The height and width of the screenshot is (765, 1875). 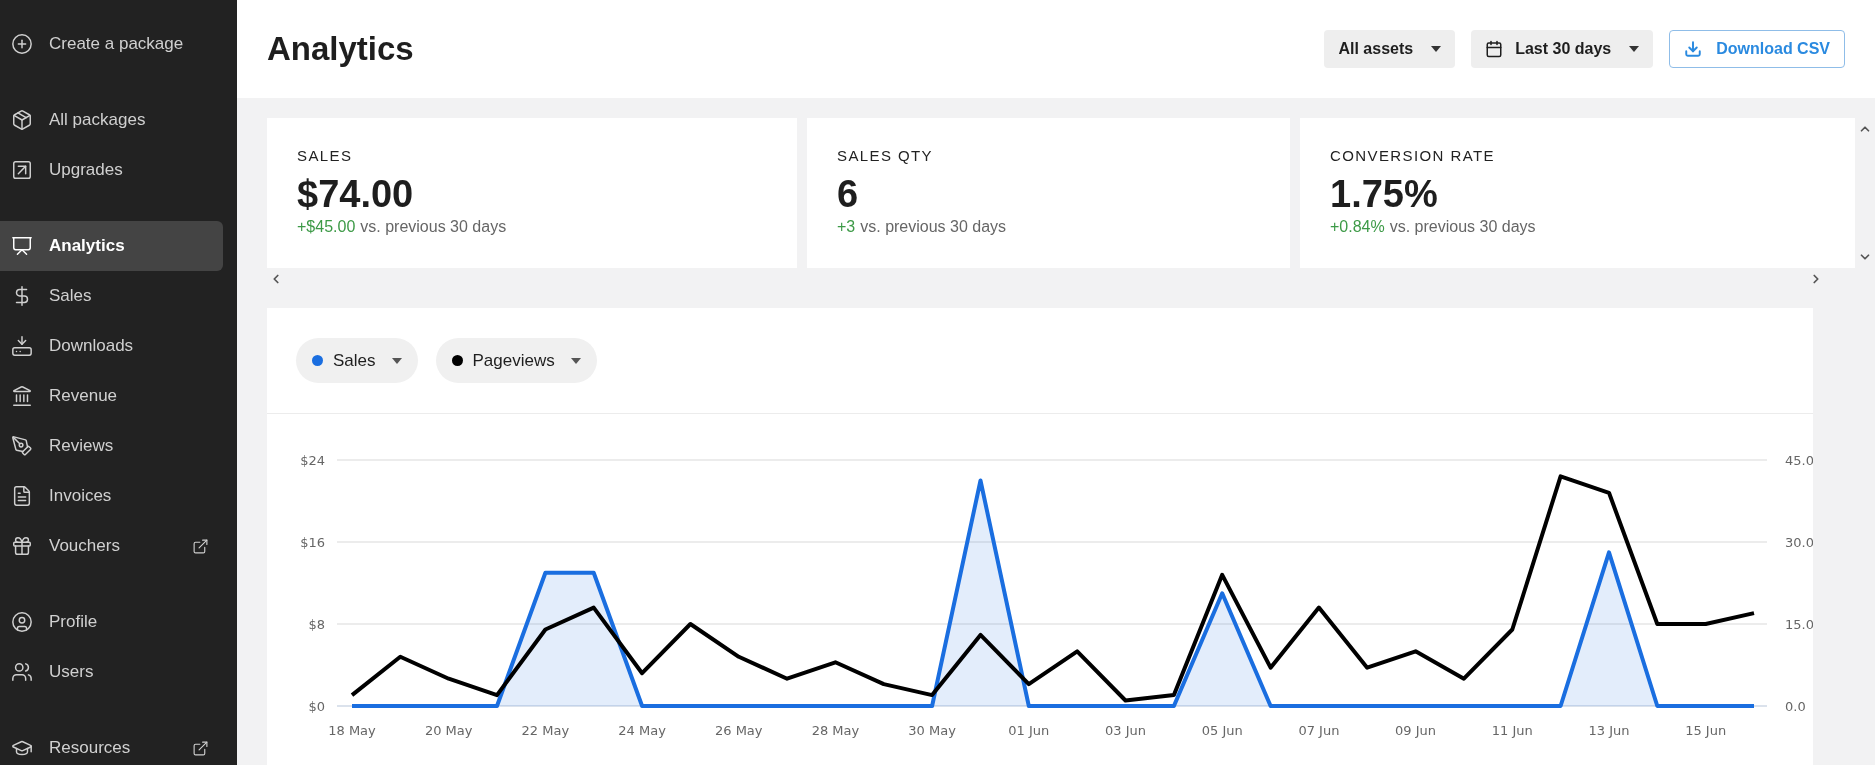 What do you see at coordinates (22, 246) in the screenshot?
I see `presentation-icon` at bounding box center [22, 246].